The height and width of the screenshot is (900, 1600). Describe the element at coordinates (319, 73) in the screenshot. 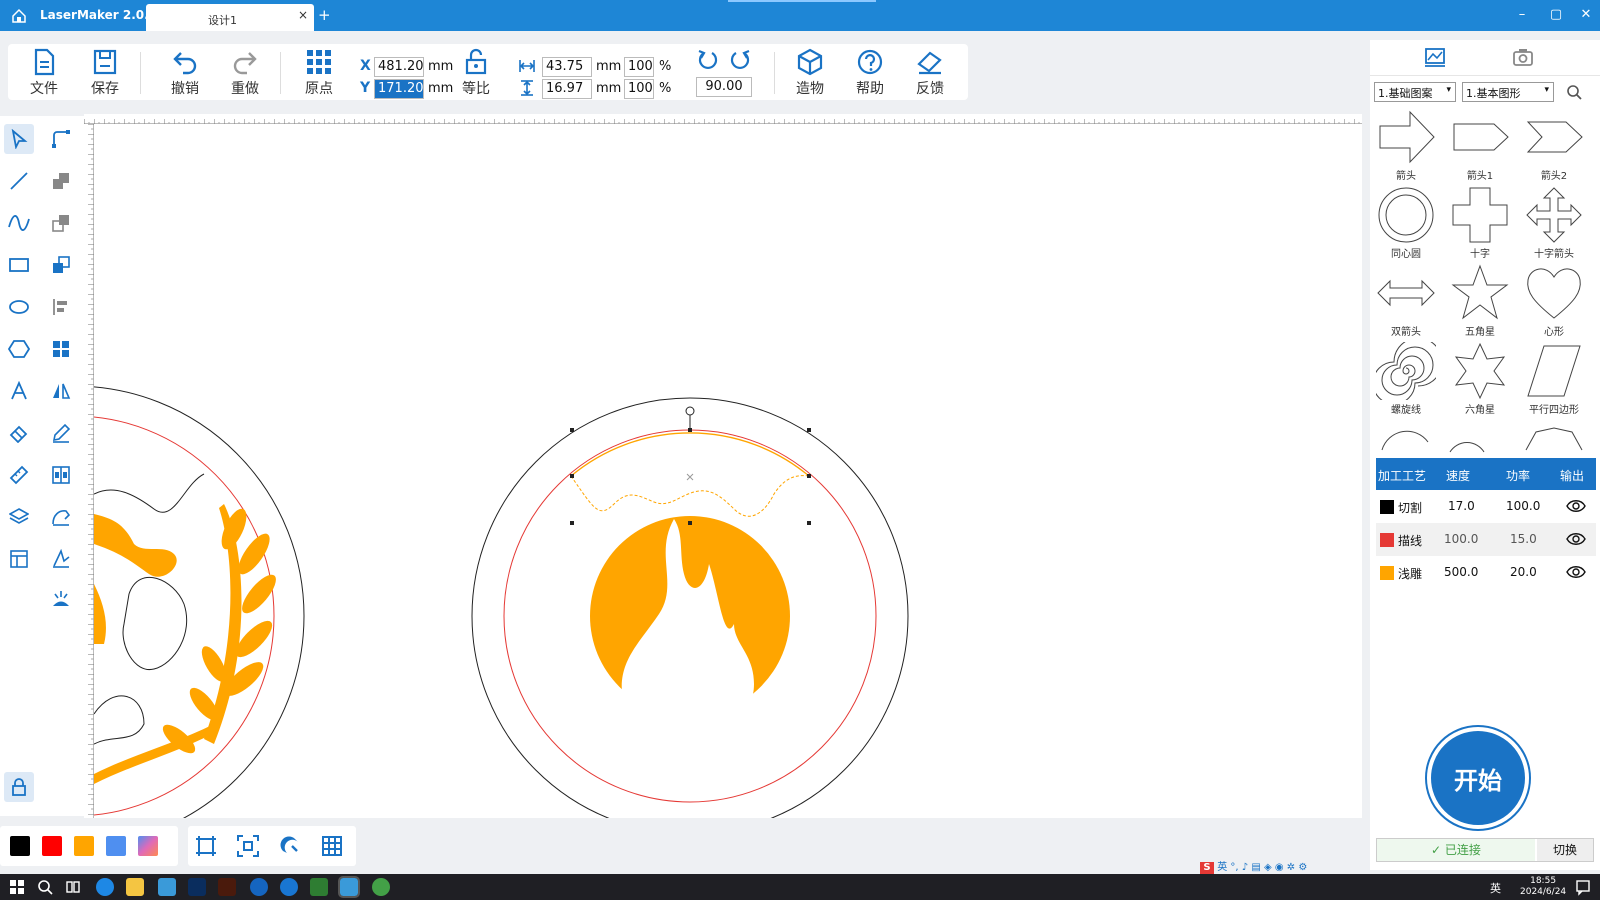

I see `origin-button: 原点` at that location.